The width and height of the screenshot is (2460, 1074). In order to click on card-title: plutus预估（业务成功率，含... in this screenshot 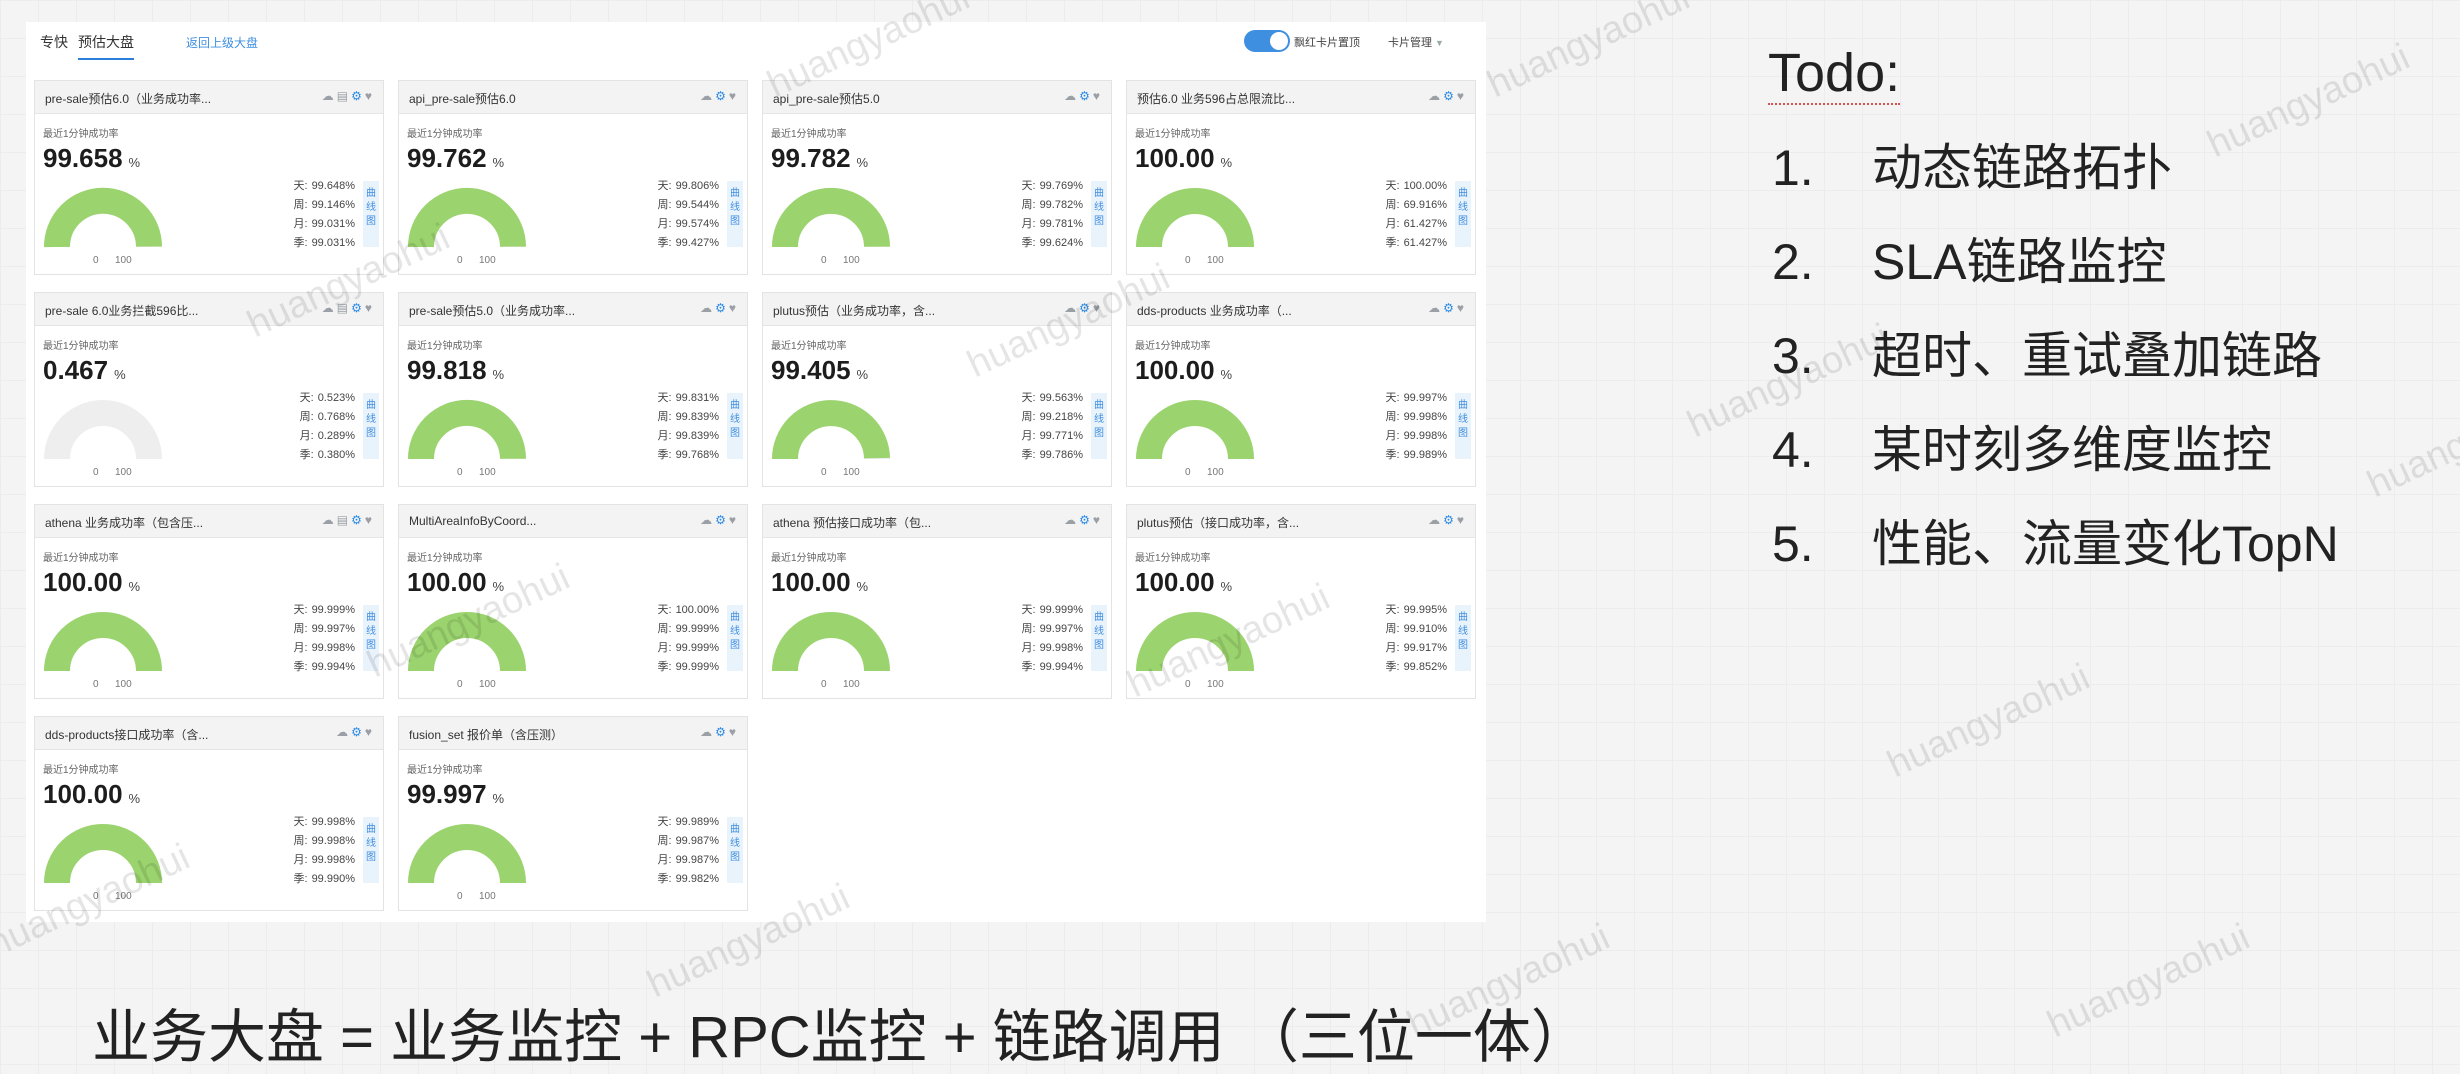, I will do `click(888, 310)`.